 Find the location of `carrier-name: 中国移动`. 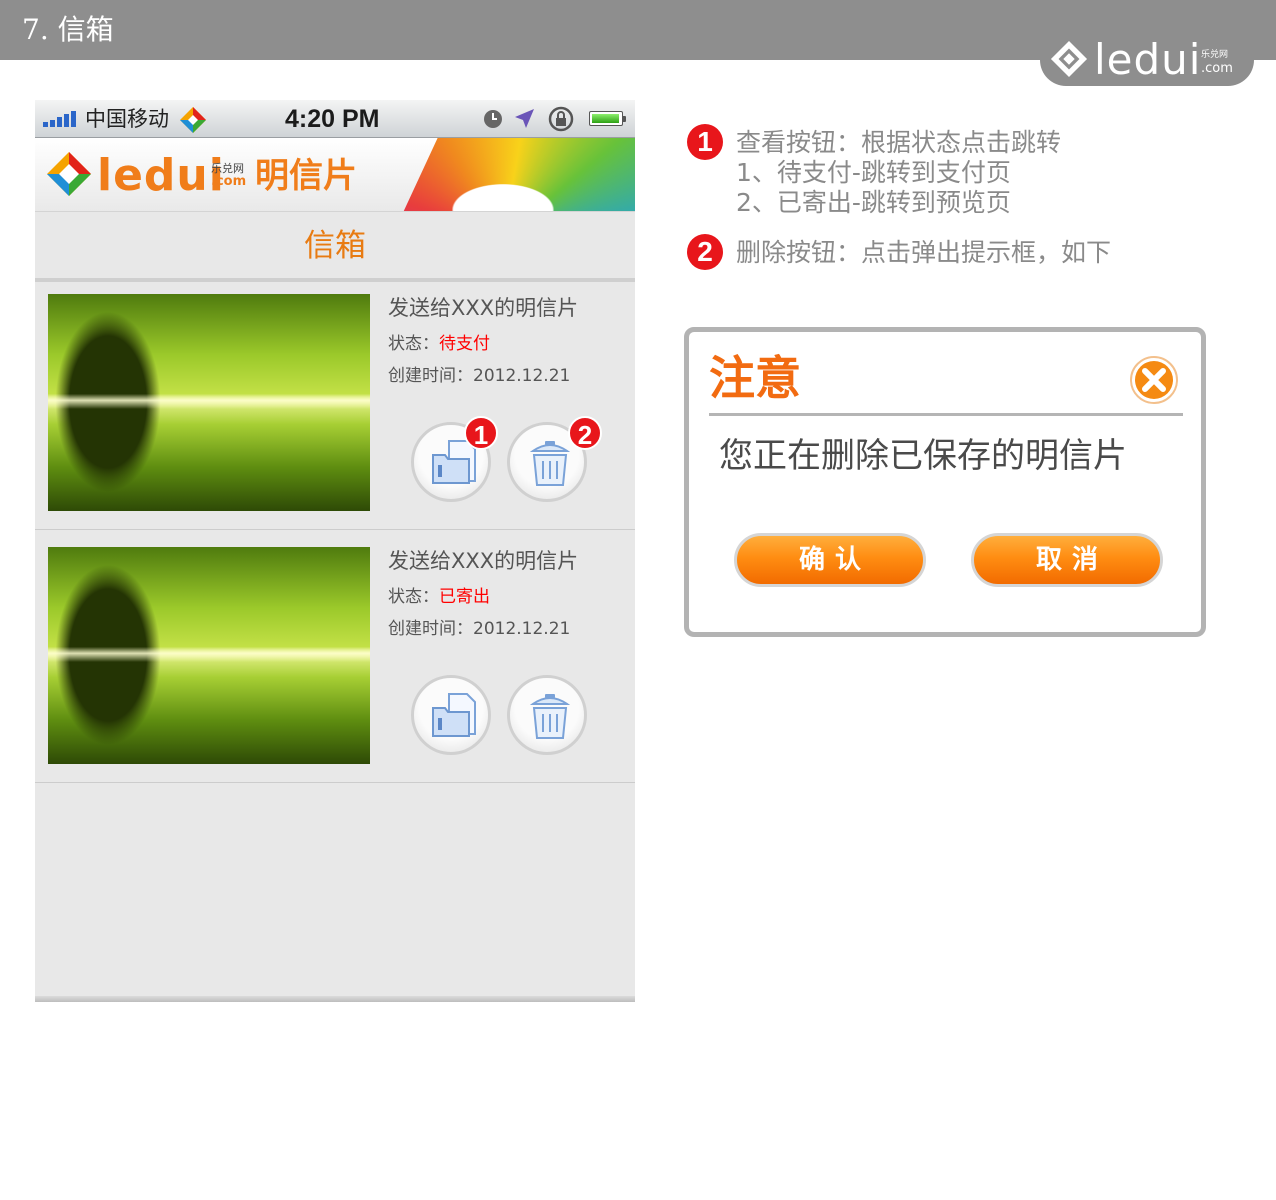

carrier-name: 中国移动 is located at coordinates (127, 119).